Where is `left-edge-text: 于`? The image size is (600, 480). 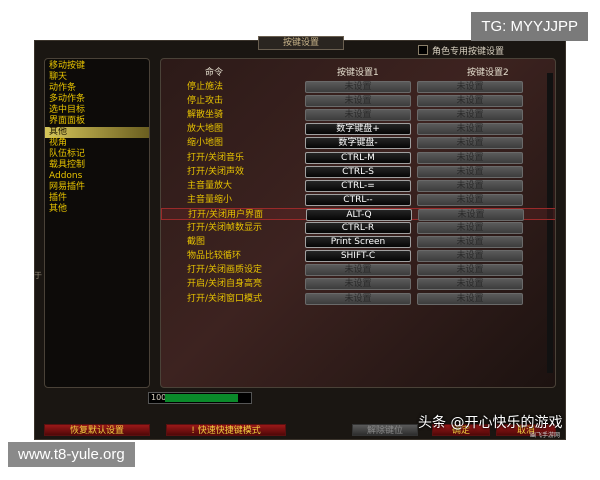 left-edge-text: 于 is located at coordinates (38, 275).